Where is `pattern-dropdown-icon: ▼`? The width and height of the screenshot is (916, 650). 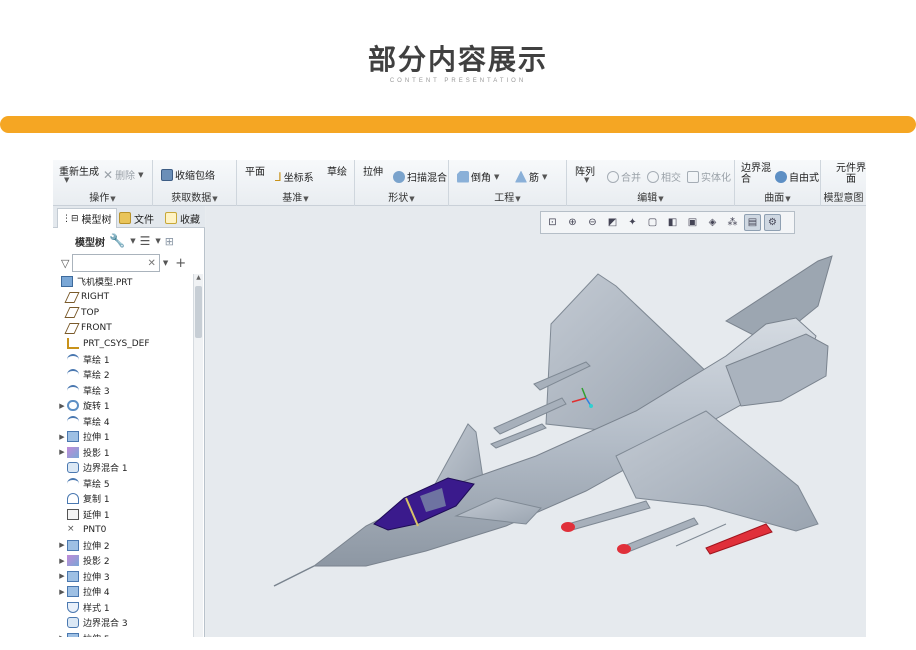 pattern-dropdown-icon: ▼ is located at coordinates (586, 180).